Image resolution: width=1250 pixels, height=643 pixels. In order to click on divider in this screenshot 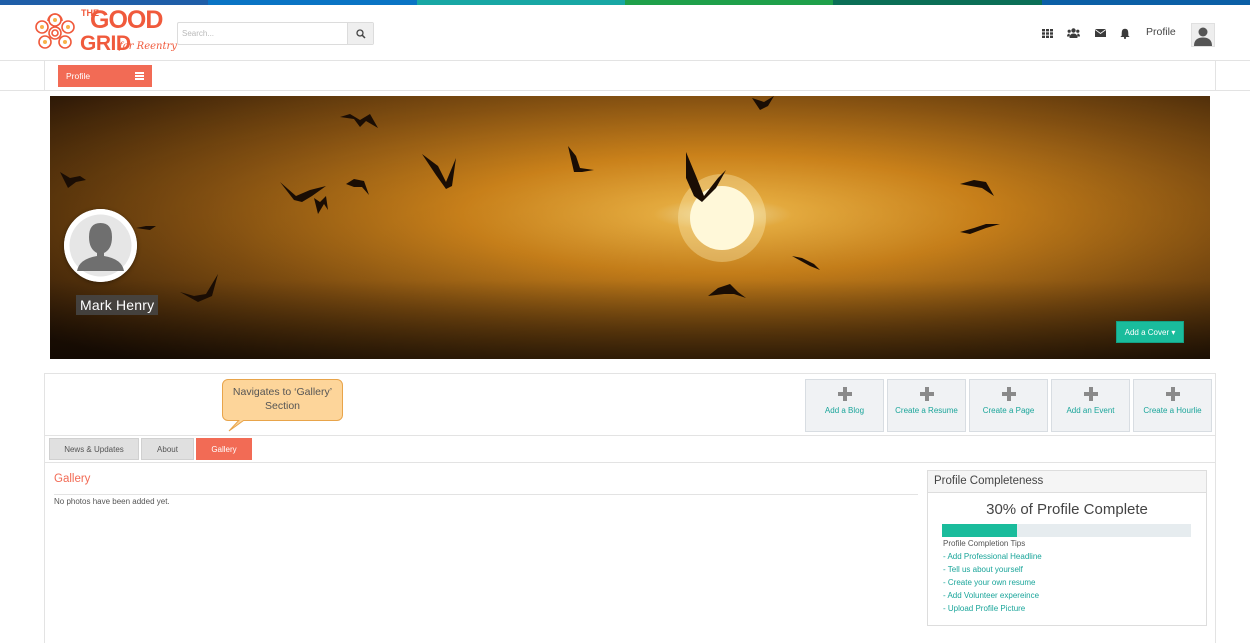, I will do `click(486, 494)`.